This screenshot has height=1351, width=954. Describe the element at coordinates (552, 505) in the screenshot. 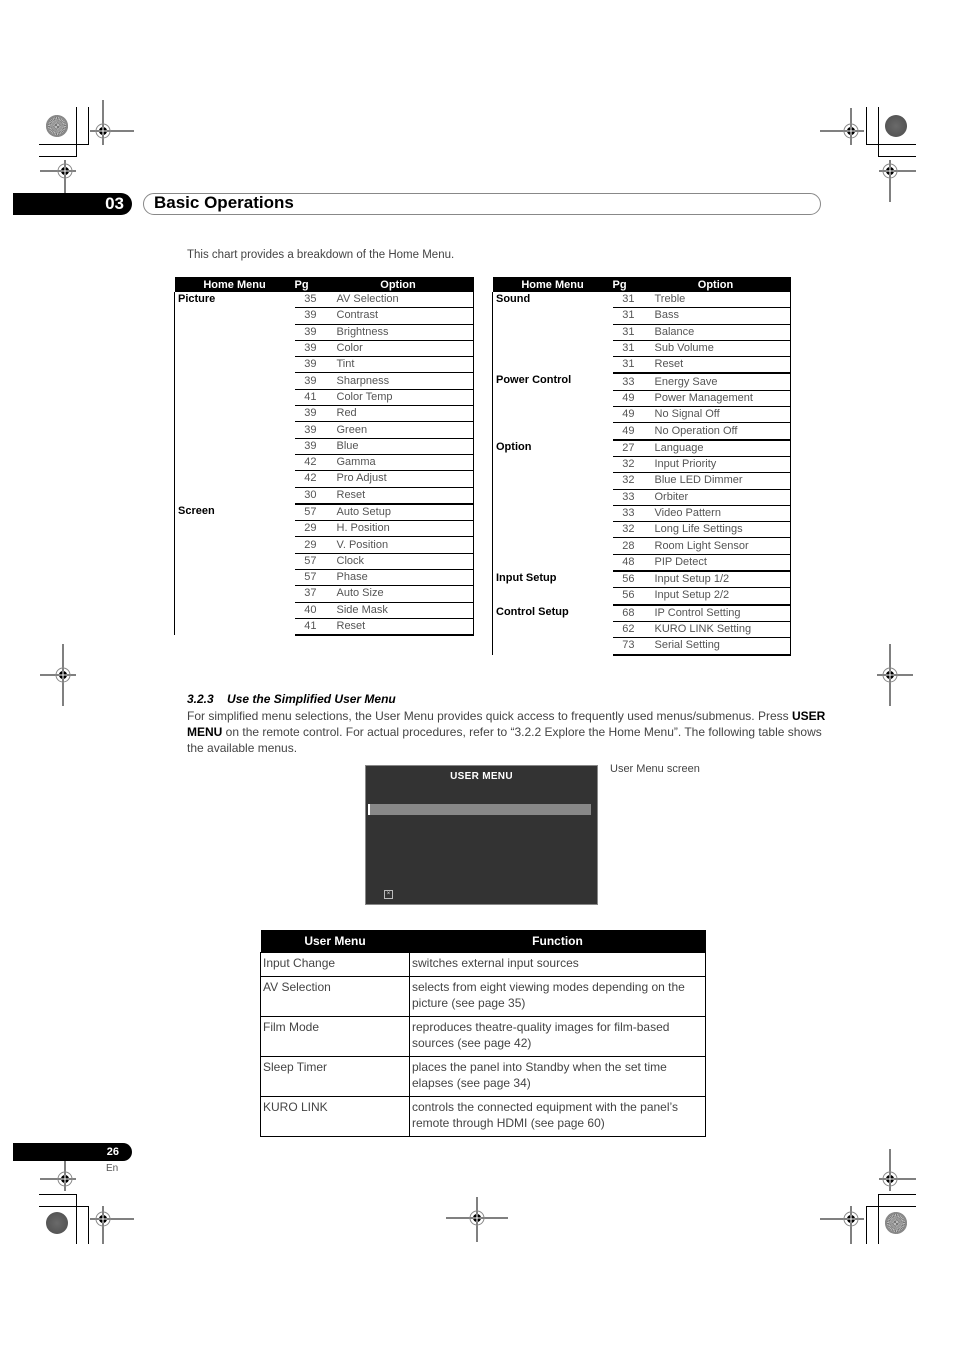

I see `menu-group-label: Option` at that location.